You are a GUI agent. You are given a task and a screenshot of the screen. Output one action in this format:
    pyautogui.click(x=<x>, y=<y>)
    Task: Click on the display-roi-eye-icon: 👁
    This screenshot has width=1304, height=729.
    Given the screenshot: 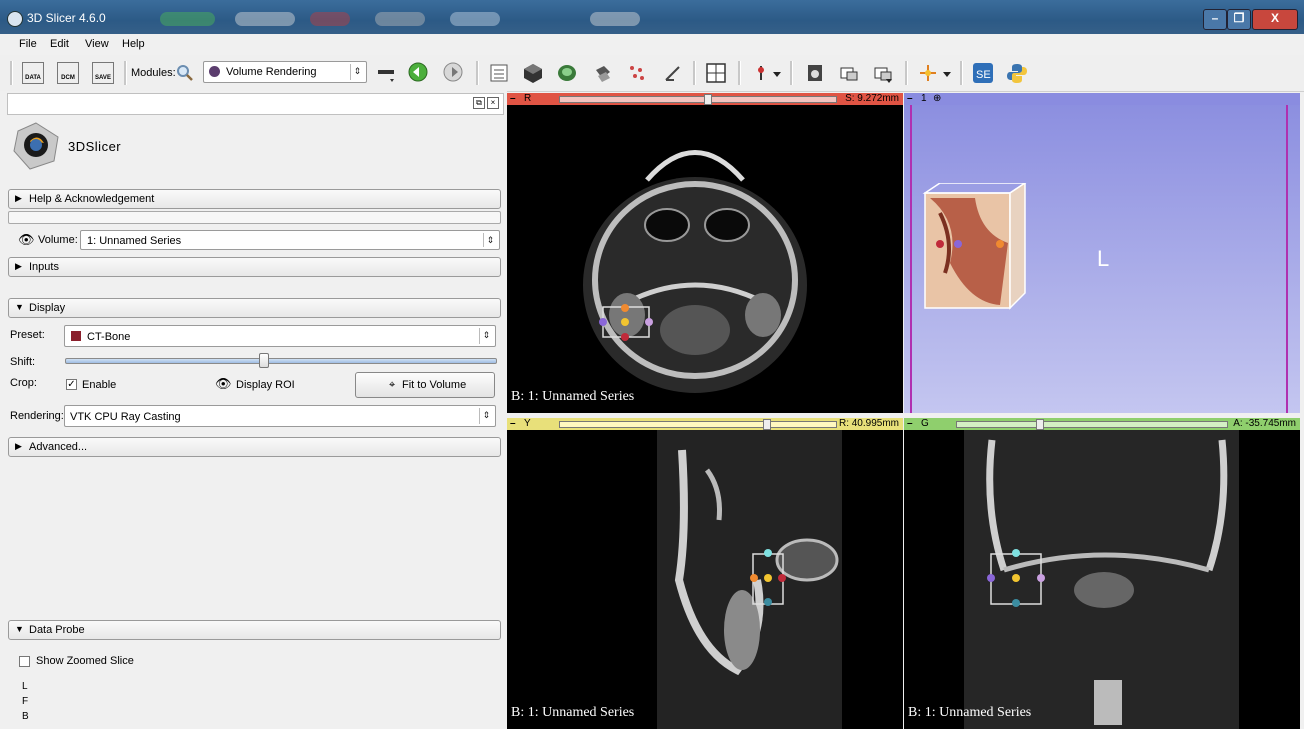 What is the action you would take?
    pyautogui.click(x=223, y=384)
    